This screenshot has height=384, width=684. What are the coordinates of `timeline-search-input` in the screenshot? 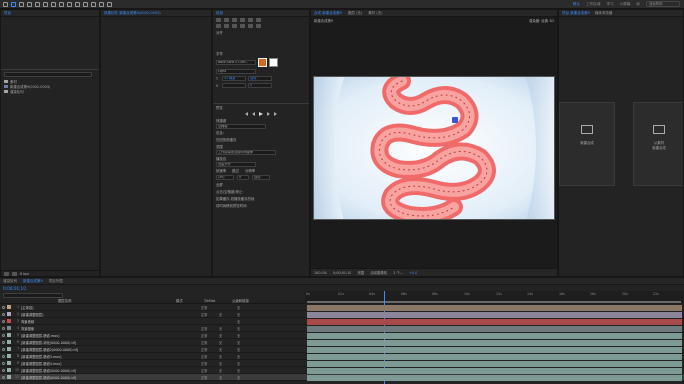 It's located at (33, 295).